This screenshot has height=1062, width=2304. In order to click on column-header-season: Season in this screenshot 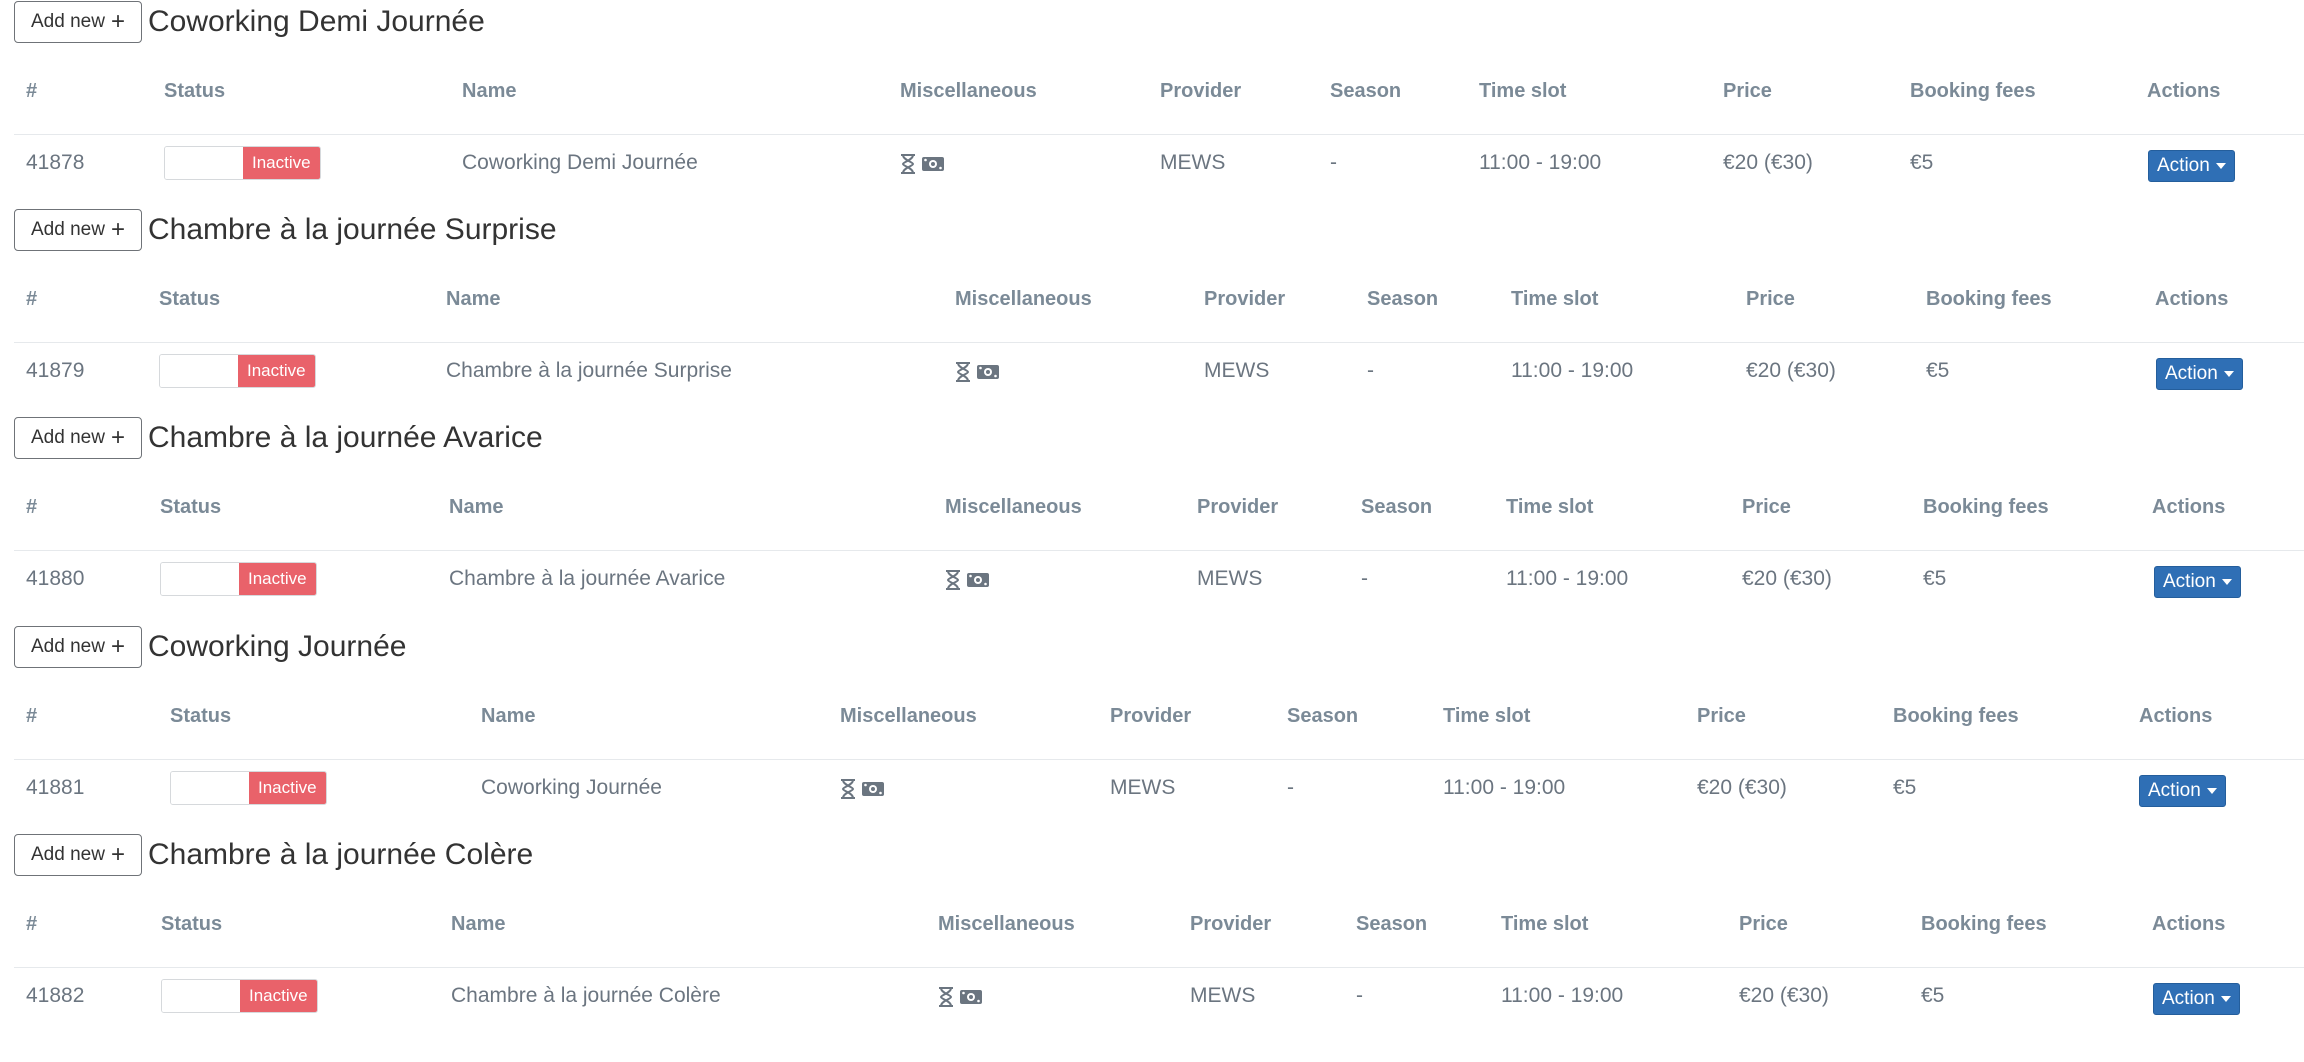, I will do `click(1366, 91)`.